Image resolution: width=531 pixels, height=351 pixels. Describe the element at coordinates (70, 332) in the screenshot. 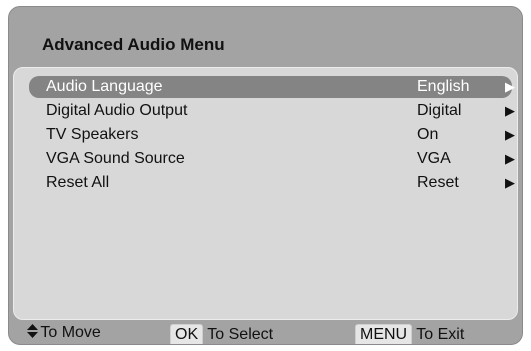

I see `move-hint-label: To Move` at that location.